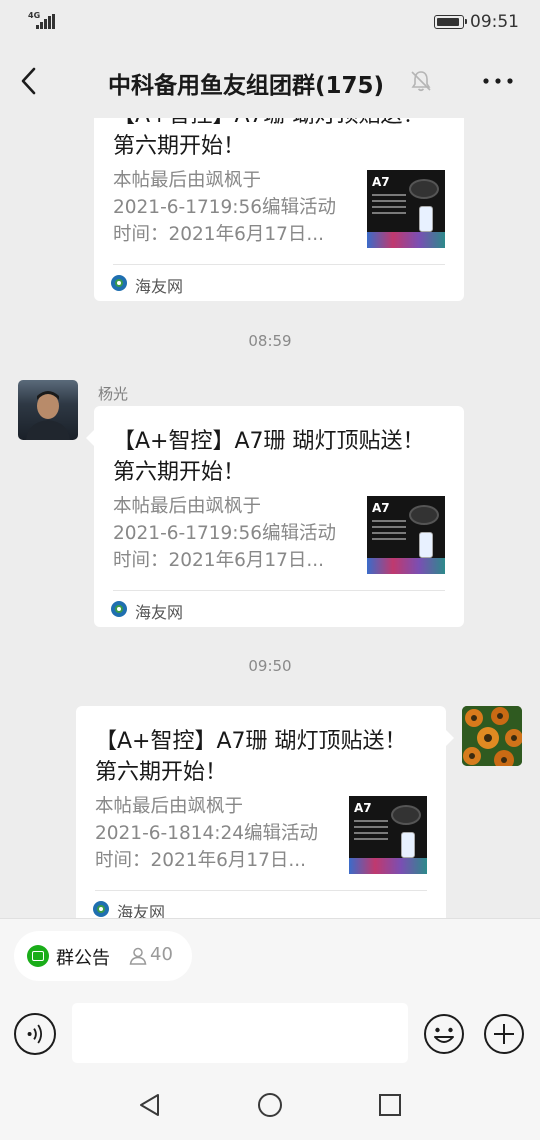  I want to click on battery-icon, so click(450, 22).